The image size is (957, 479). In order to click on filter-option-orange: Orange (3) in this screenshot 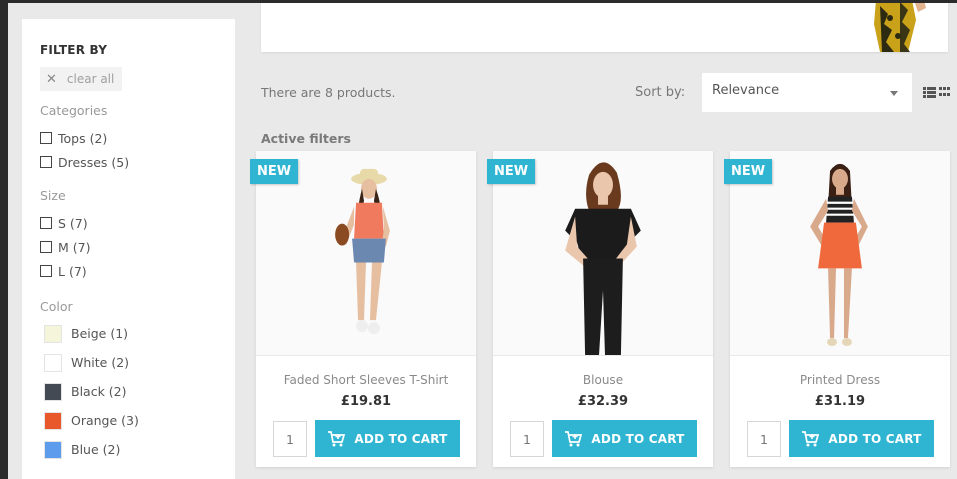, I will do `click(137, 420)`.